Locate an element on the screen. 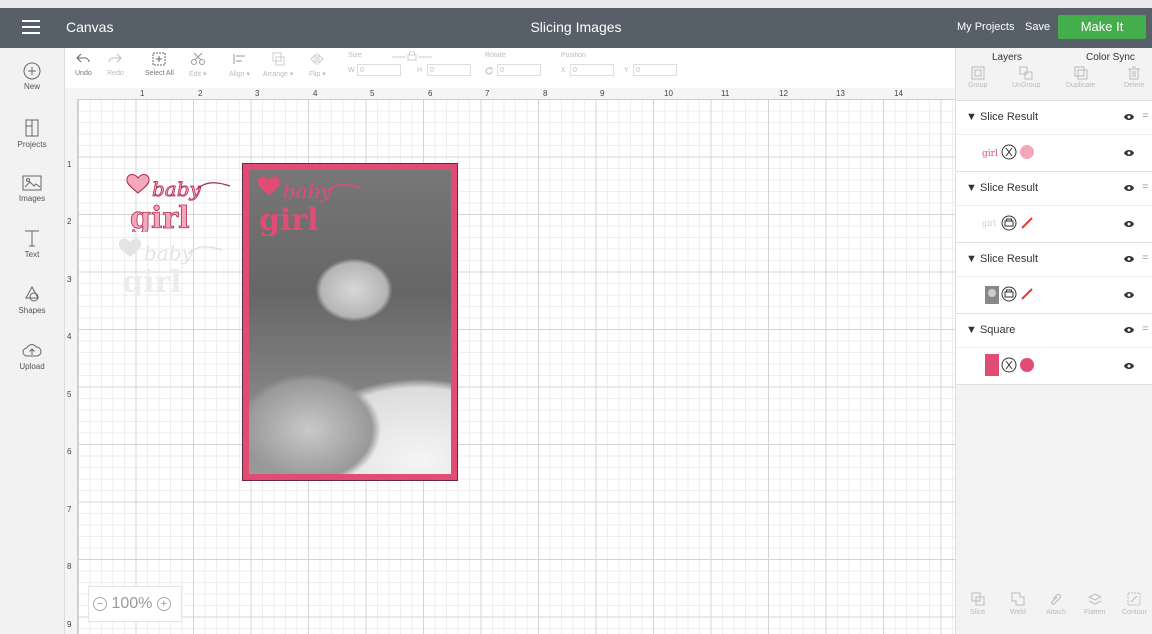 The width and height of the screenshot is (1152, 634). sticker-text-line1: baby is located at coordinates (177, 189).